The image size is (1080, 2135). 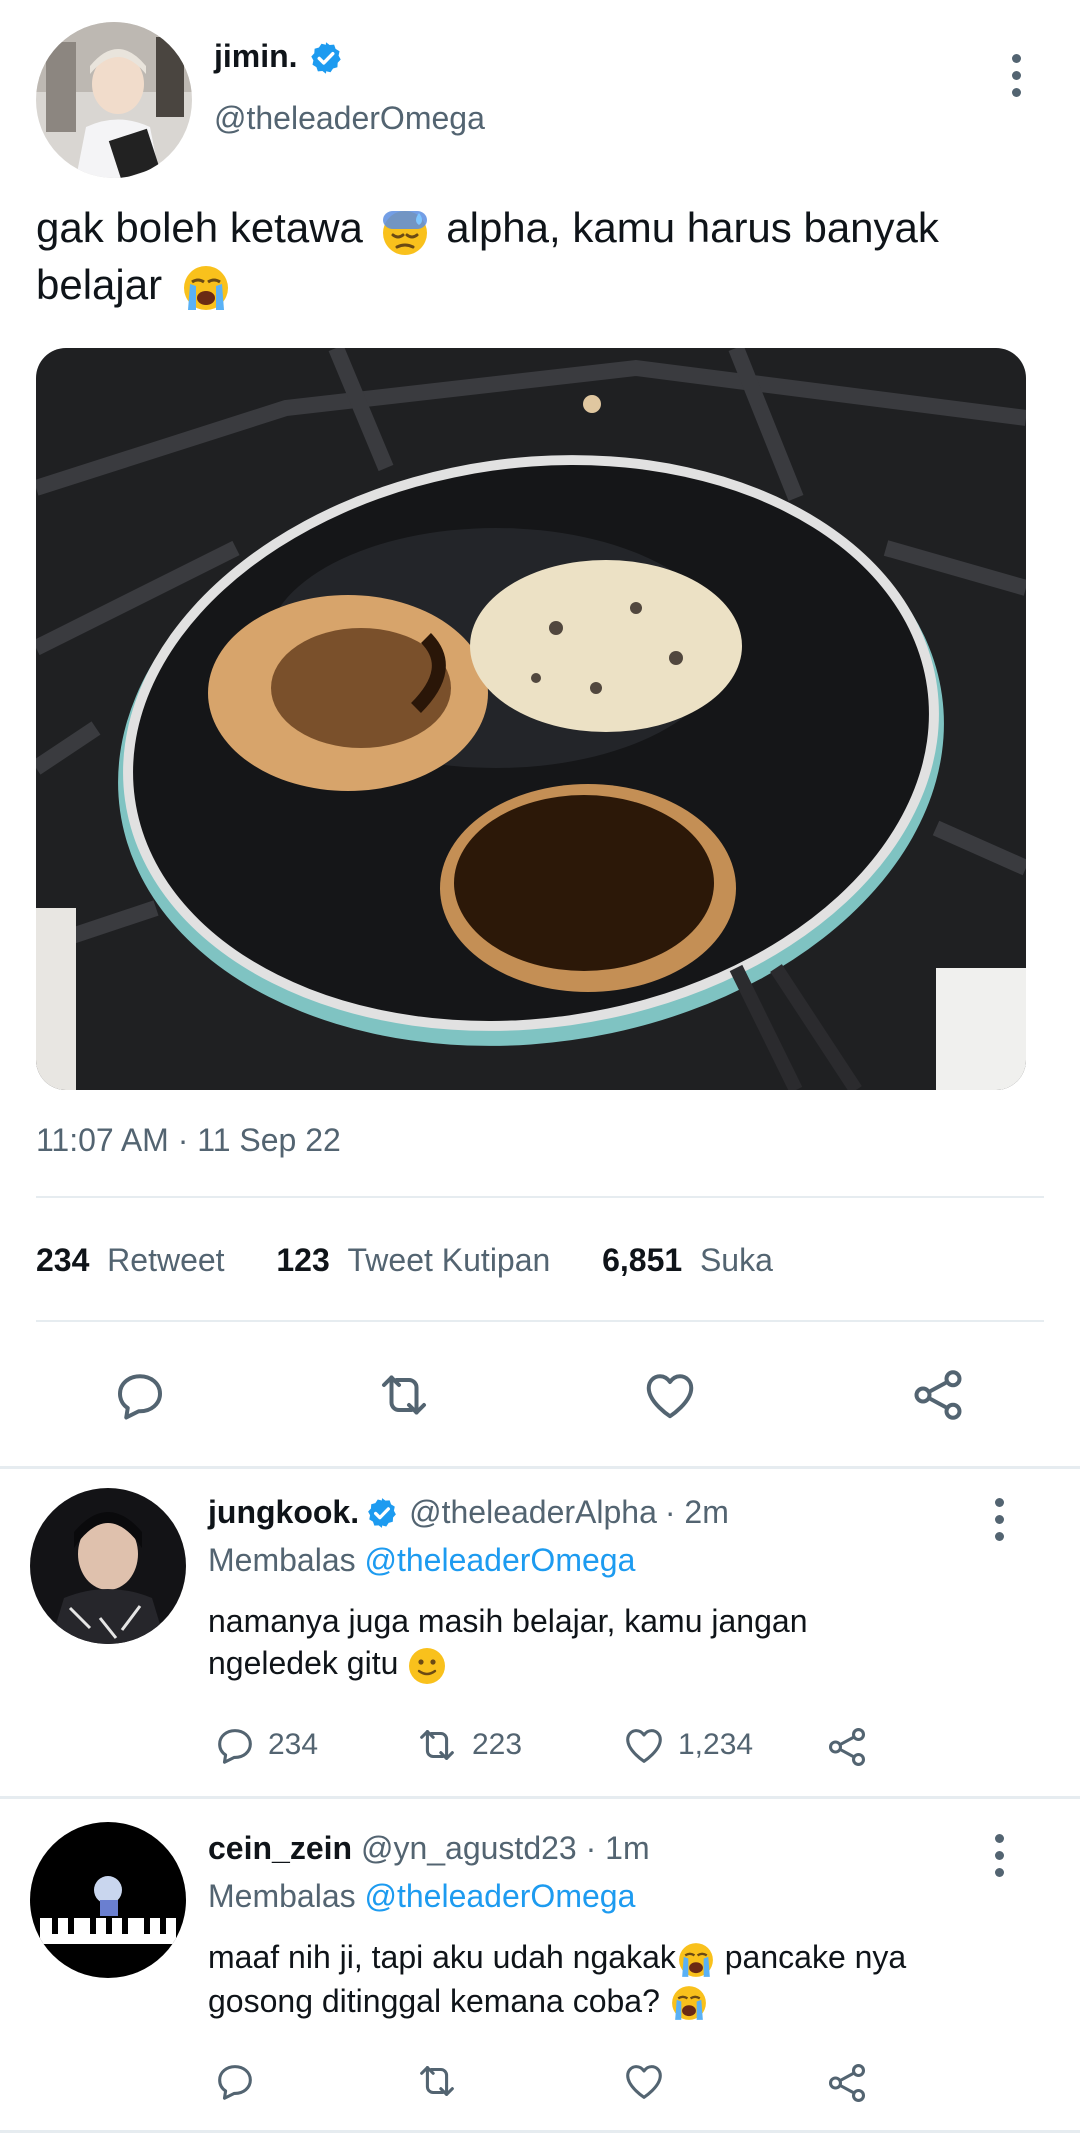 What do you see at coordinates (413, 1260) in the screenshot?
I see `quote-stat: 123 Tweet Kutipan` at bounding box center [413, 1260].